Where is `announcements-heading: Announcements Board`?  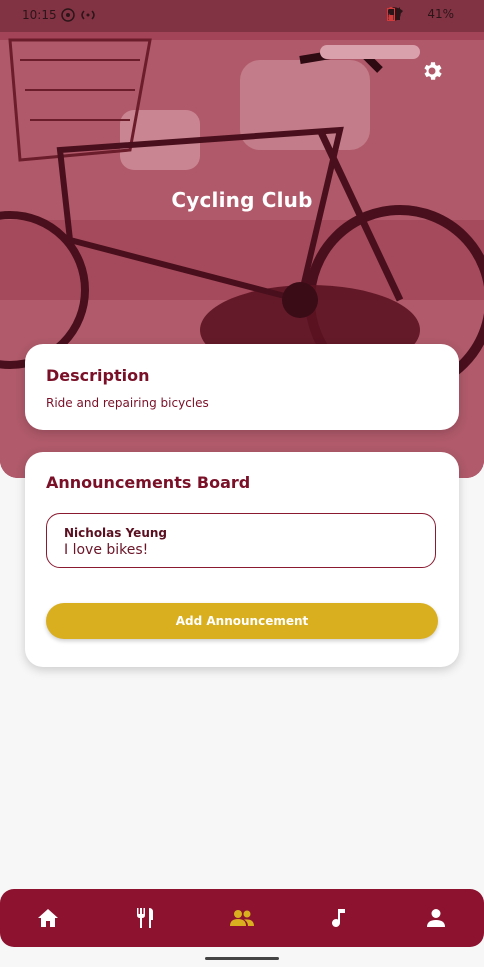 announcements-heading: Announcements Board is located at coordinates (148, 482).